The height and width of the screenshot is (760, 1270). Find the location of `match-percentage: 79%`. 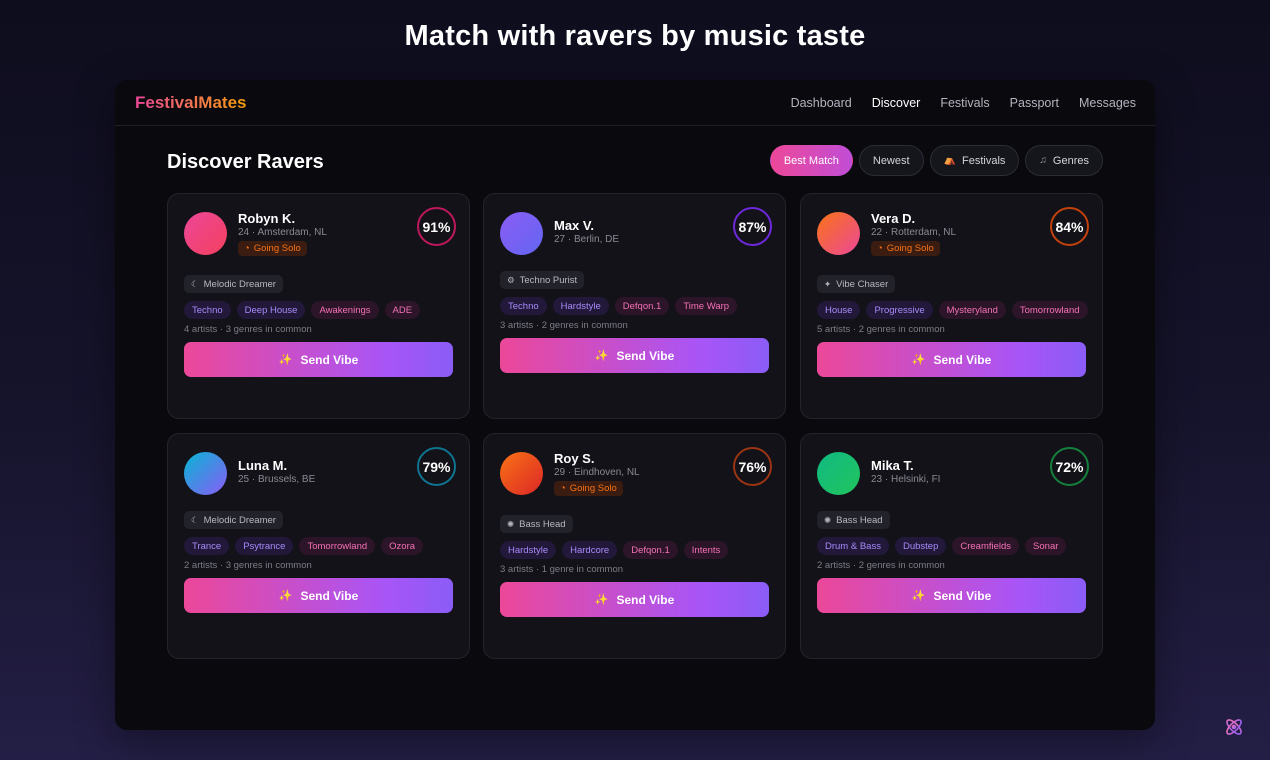

match-percentage: 79% is located at coordinates (436, 466).